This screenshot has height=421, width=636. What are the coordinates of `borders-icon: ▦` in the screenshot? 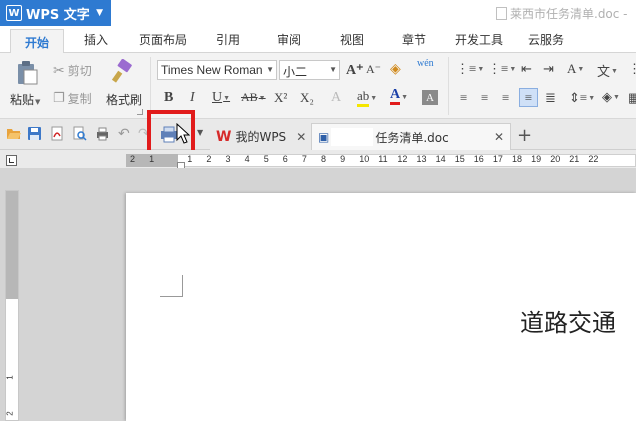 It's located at (632, 98).